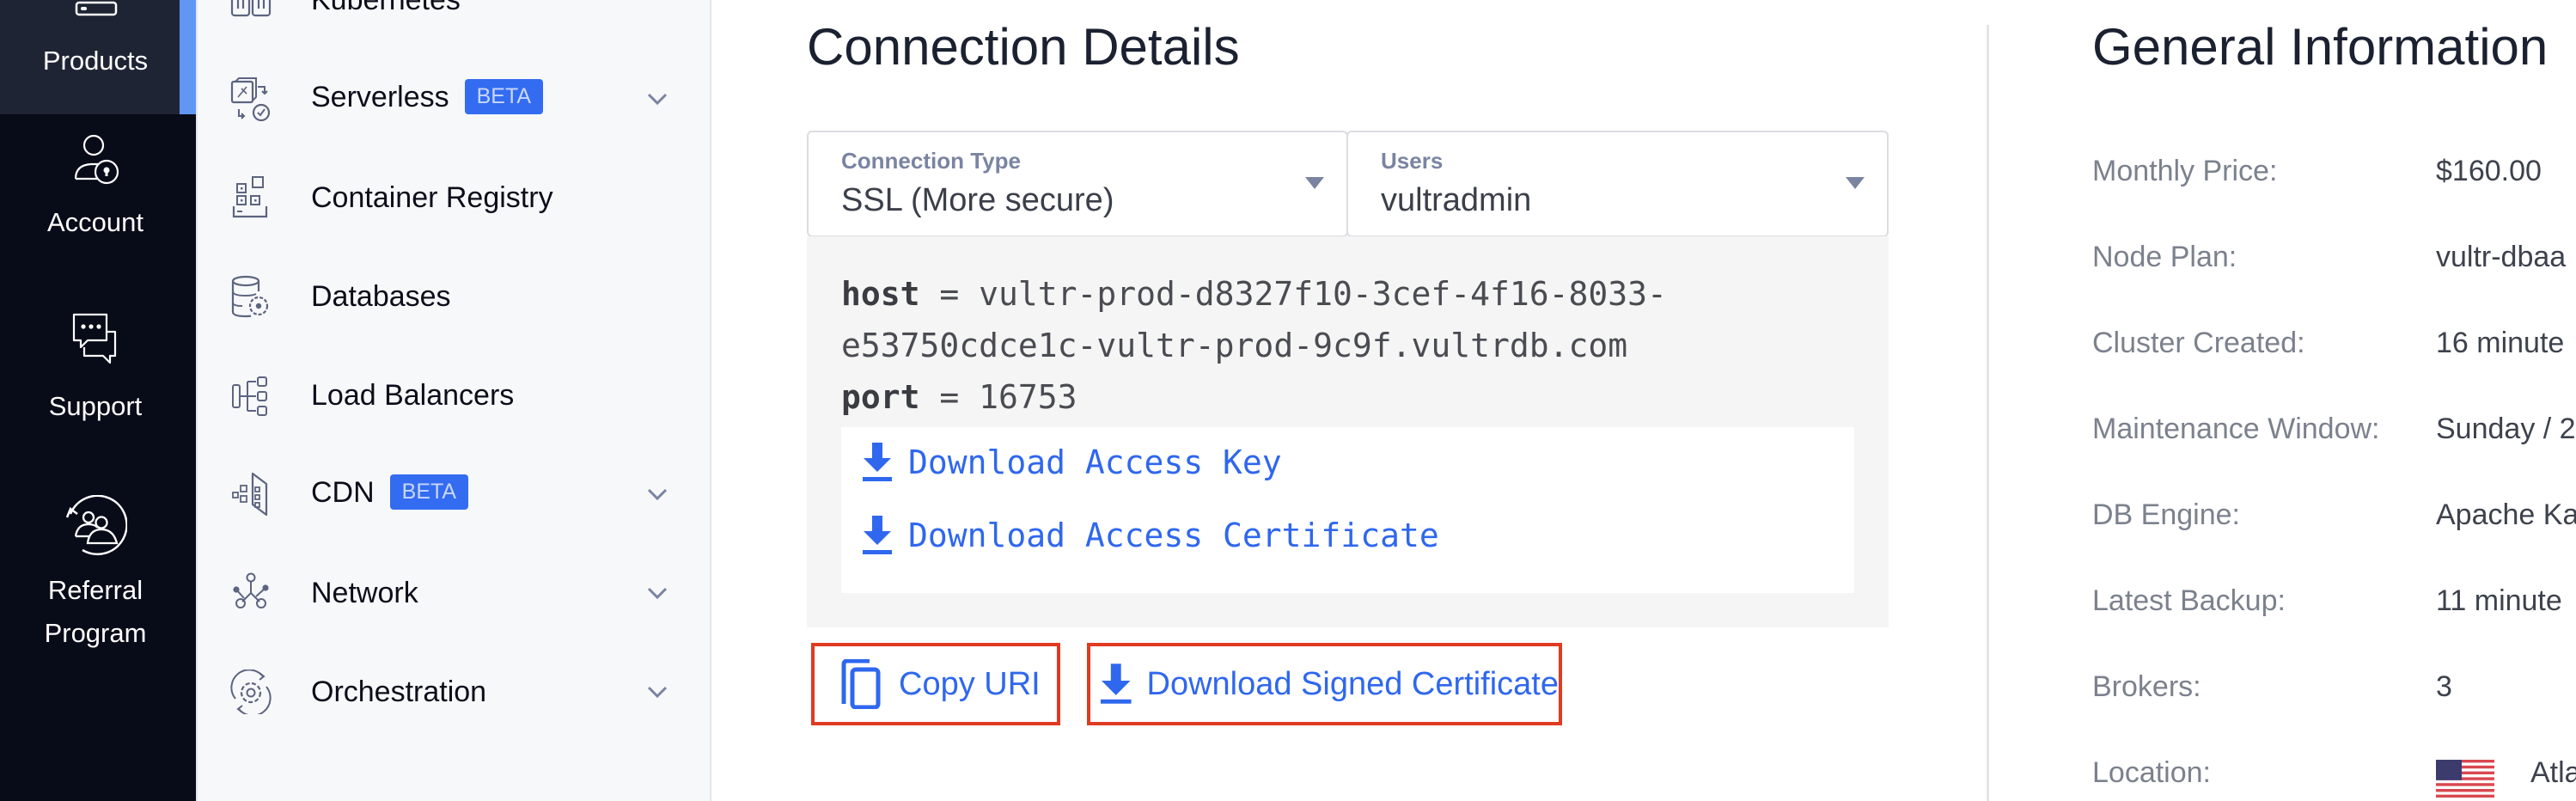  What do you see at coordinates (249, 396) in the screenshot?
I see `load-balancer-icon` at bounding box center [249, 396].